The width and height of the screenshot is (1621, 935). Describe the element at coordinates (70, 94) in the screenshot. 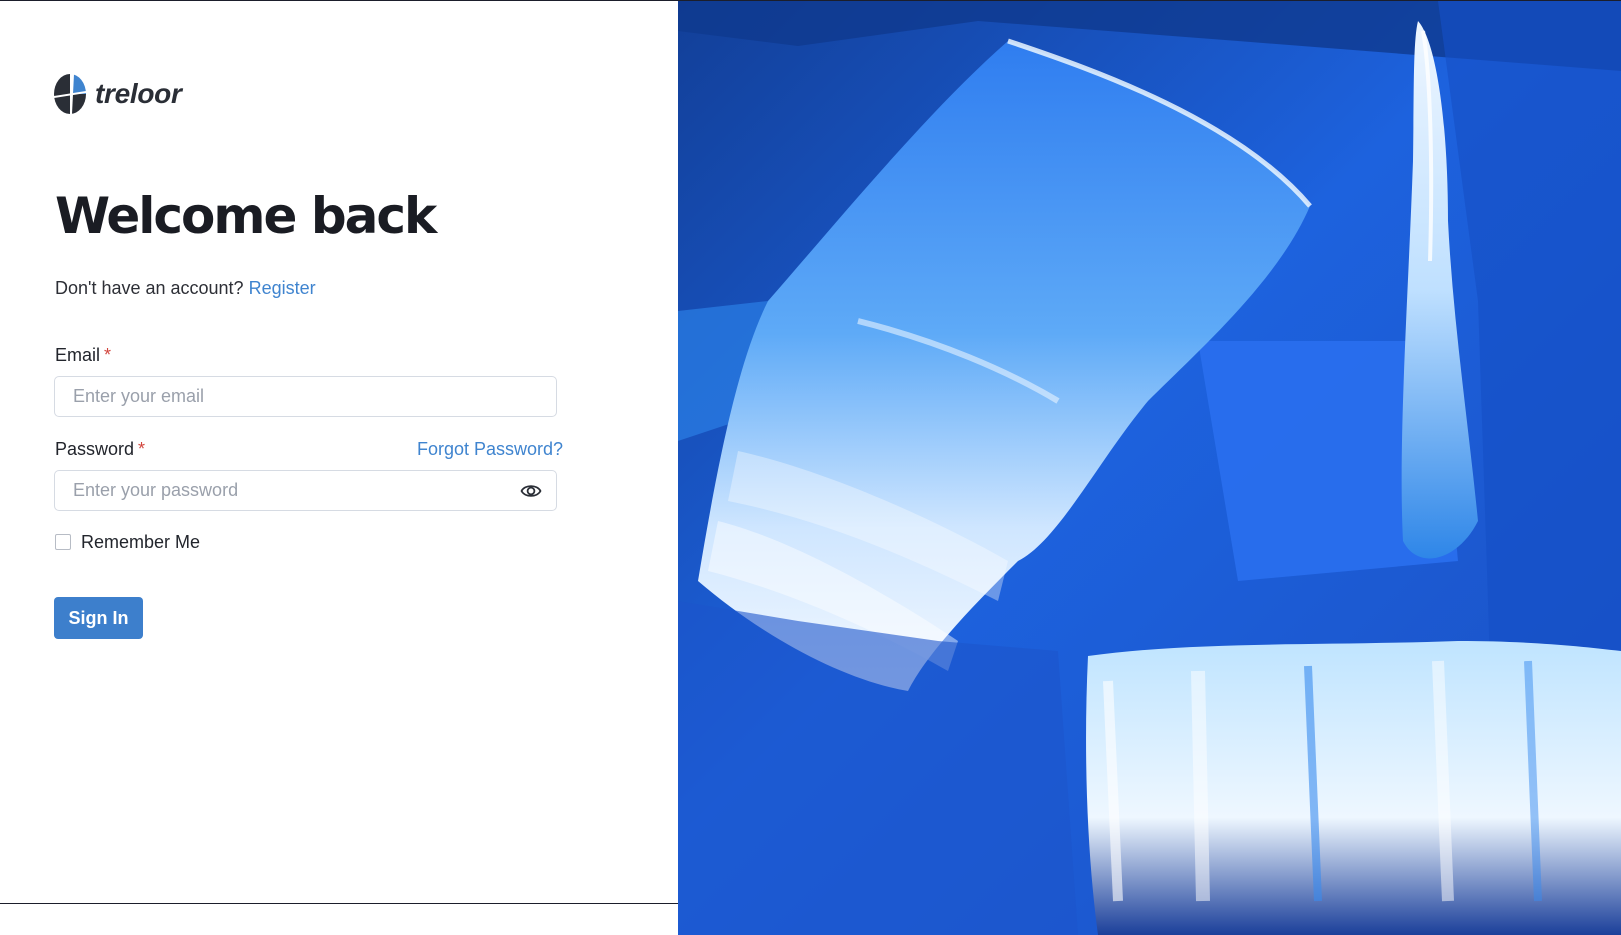

I see `split-circle-logo-icon` at that location.